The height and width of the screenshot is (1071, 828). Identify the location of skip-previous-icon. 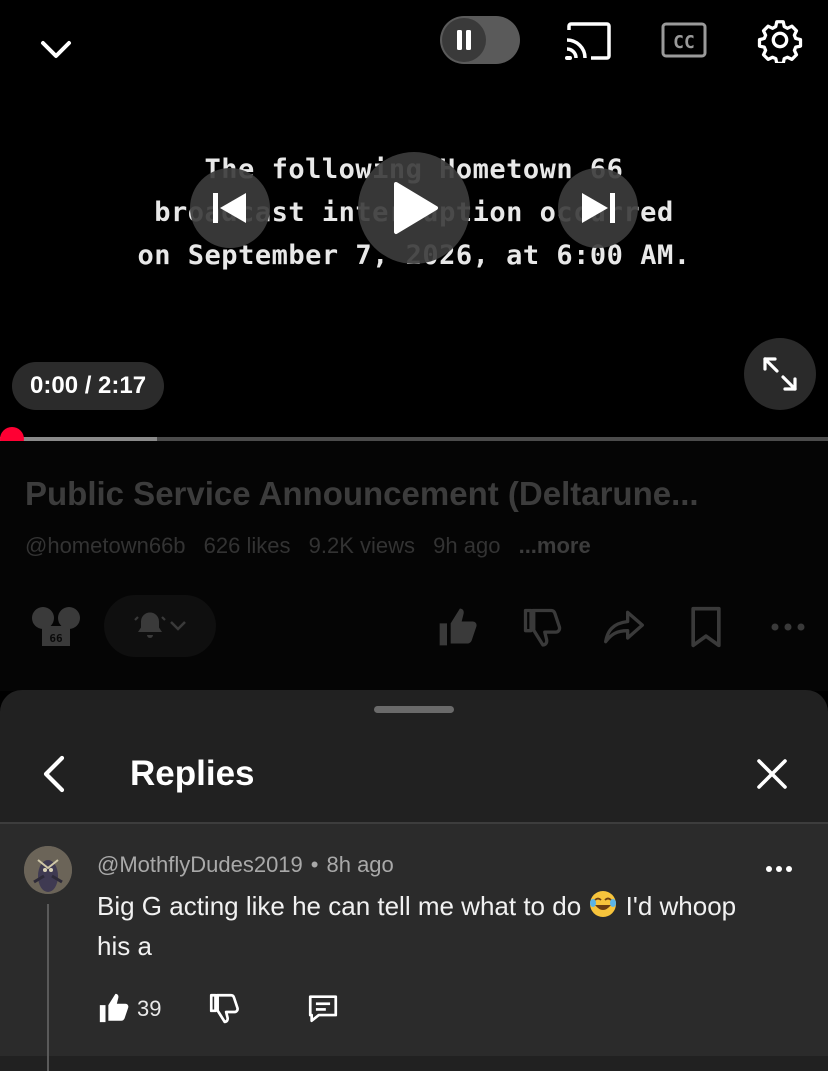
(229, 208).